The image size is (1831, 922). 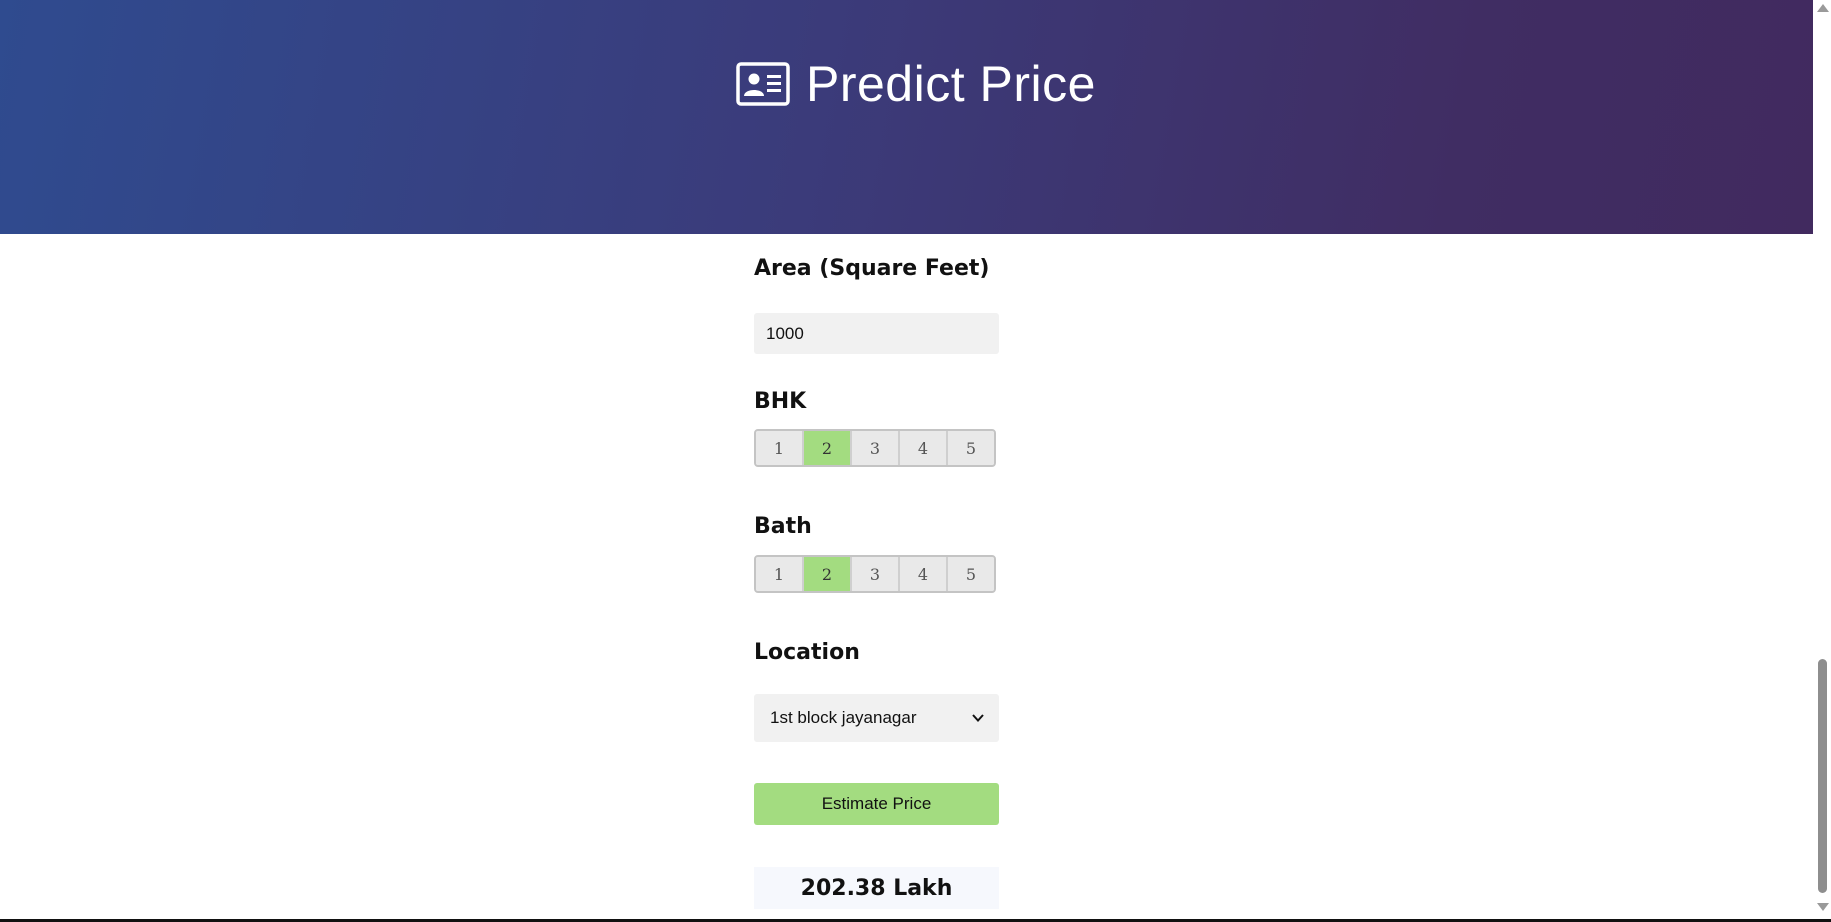 I want to click on bath-option-4: 4, so click(x=924, y=574).